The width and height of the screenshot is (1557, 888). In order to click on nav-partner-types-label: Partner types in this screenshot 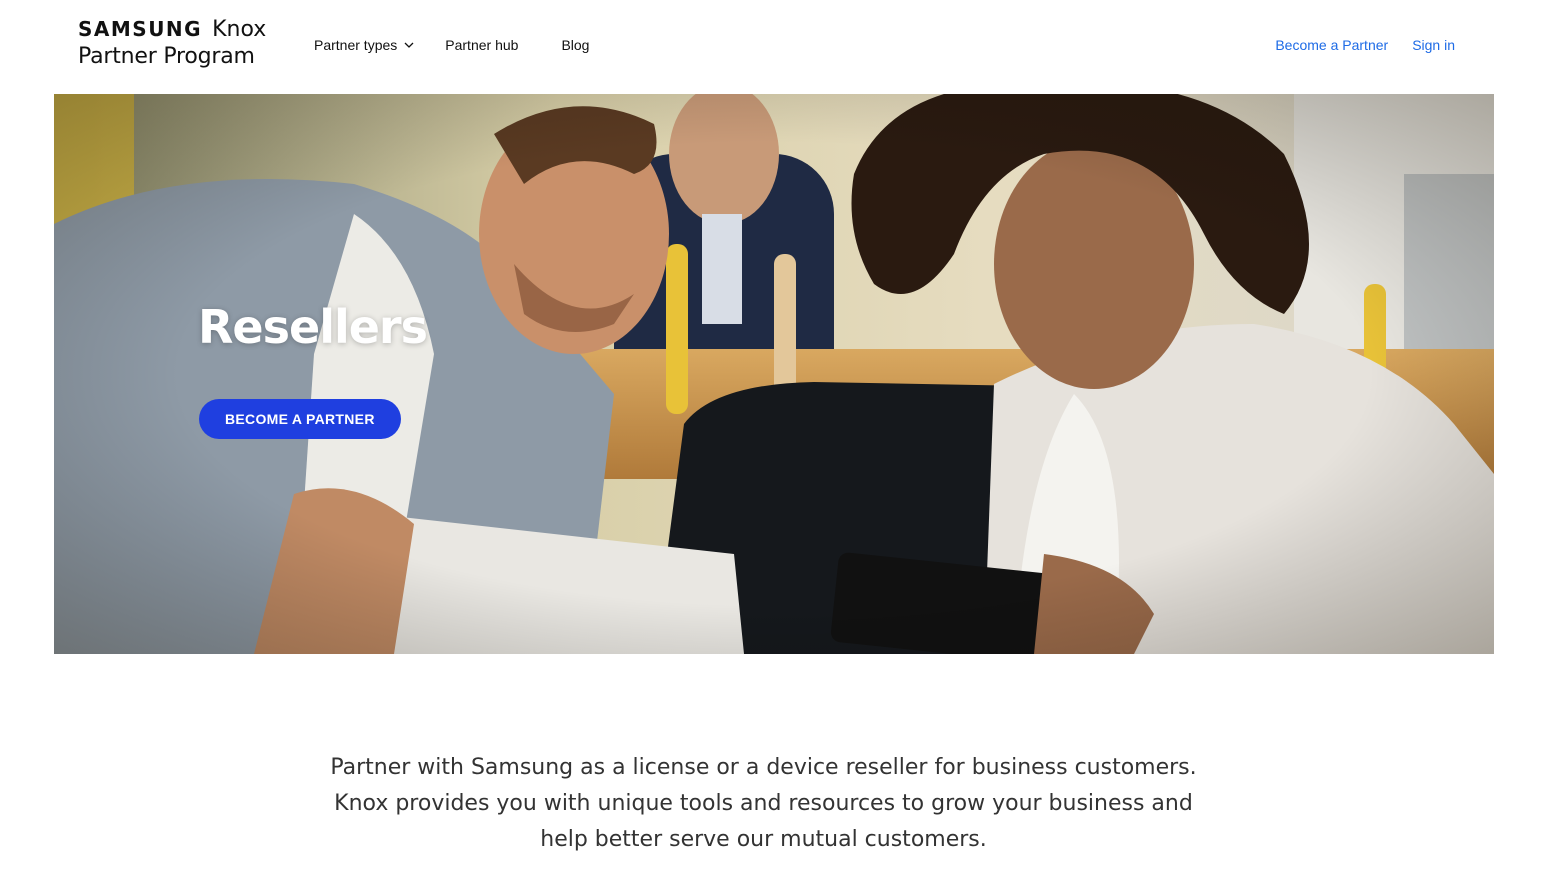, I will do `click(356, 45)`.